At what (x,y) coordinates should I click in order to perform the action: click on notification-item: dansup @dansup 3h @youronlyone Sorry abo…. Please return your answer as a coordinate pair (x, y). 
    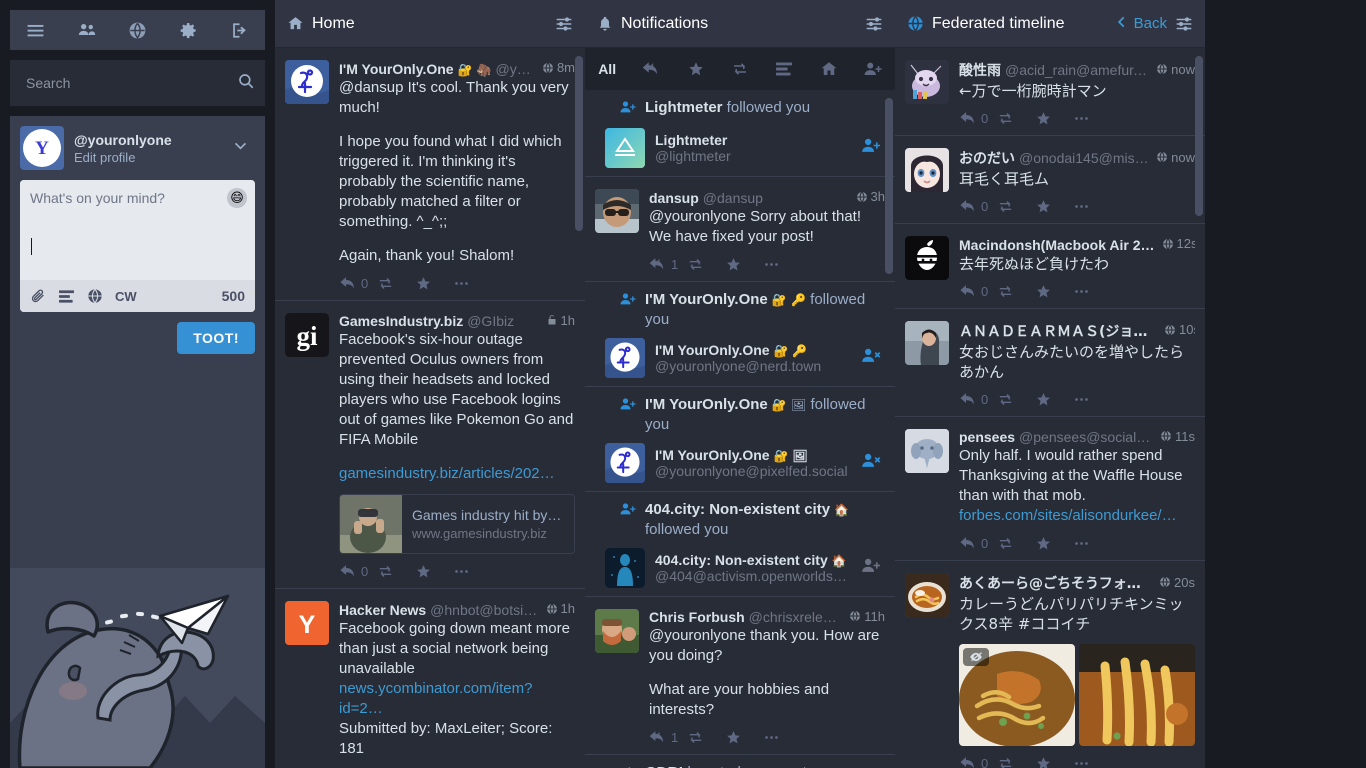
    Looking at the image, I should click on (740, 229).